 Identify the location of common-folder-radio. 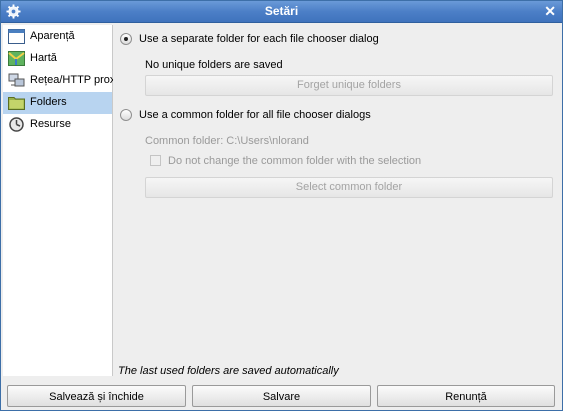
(126, 115).